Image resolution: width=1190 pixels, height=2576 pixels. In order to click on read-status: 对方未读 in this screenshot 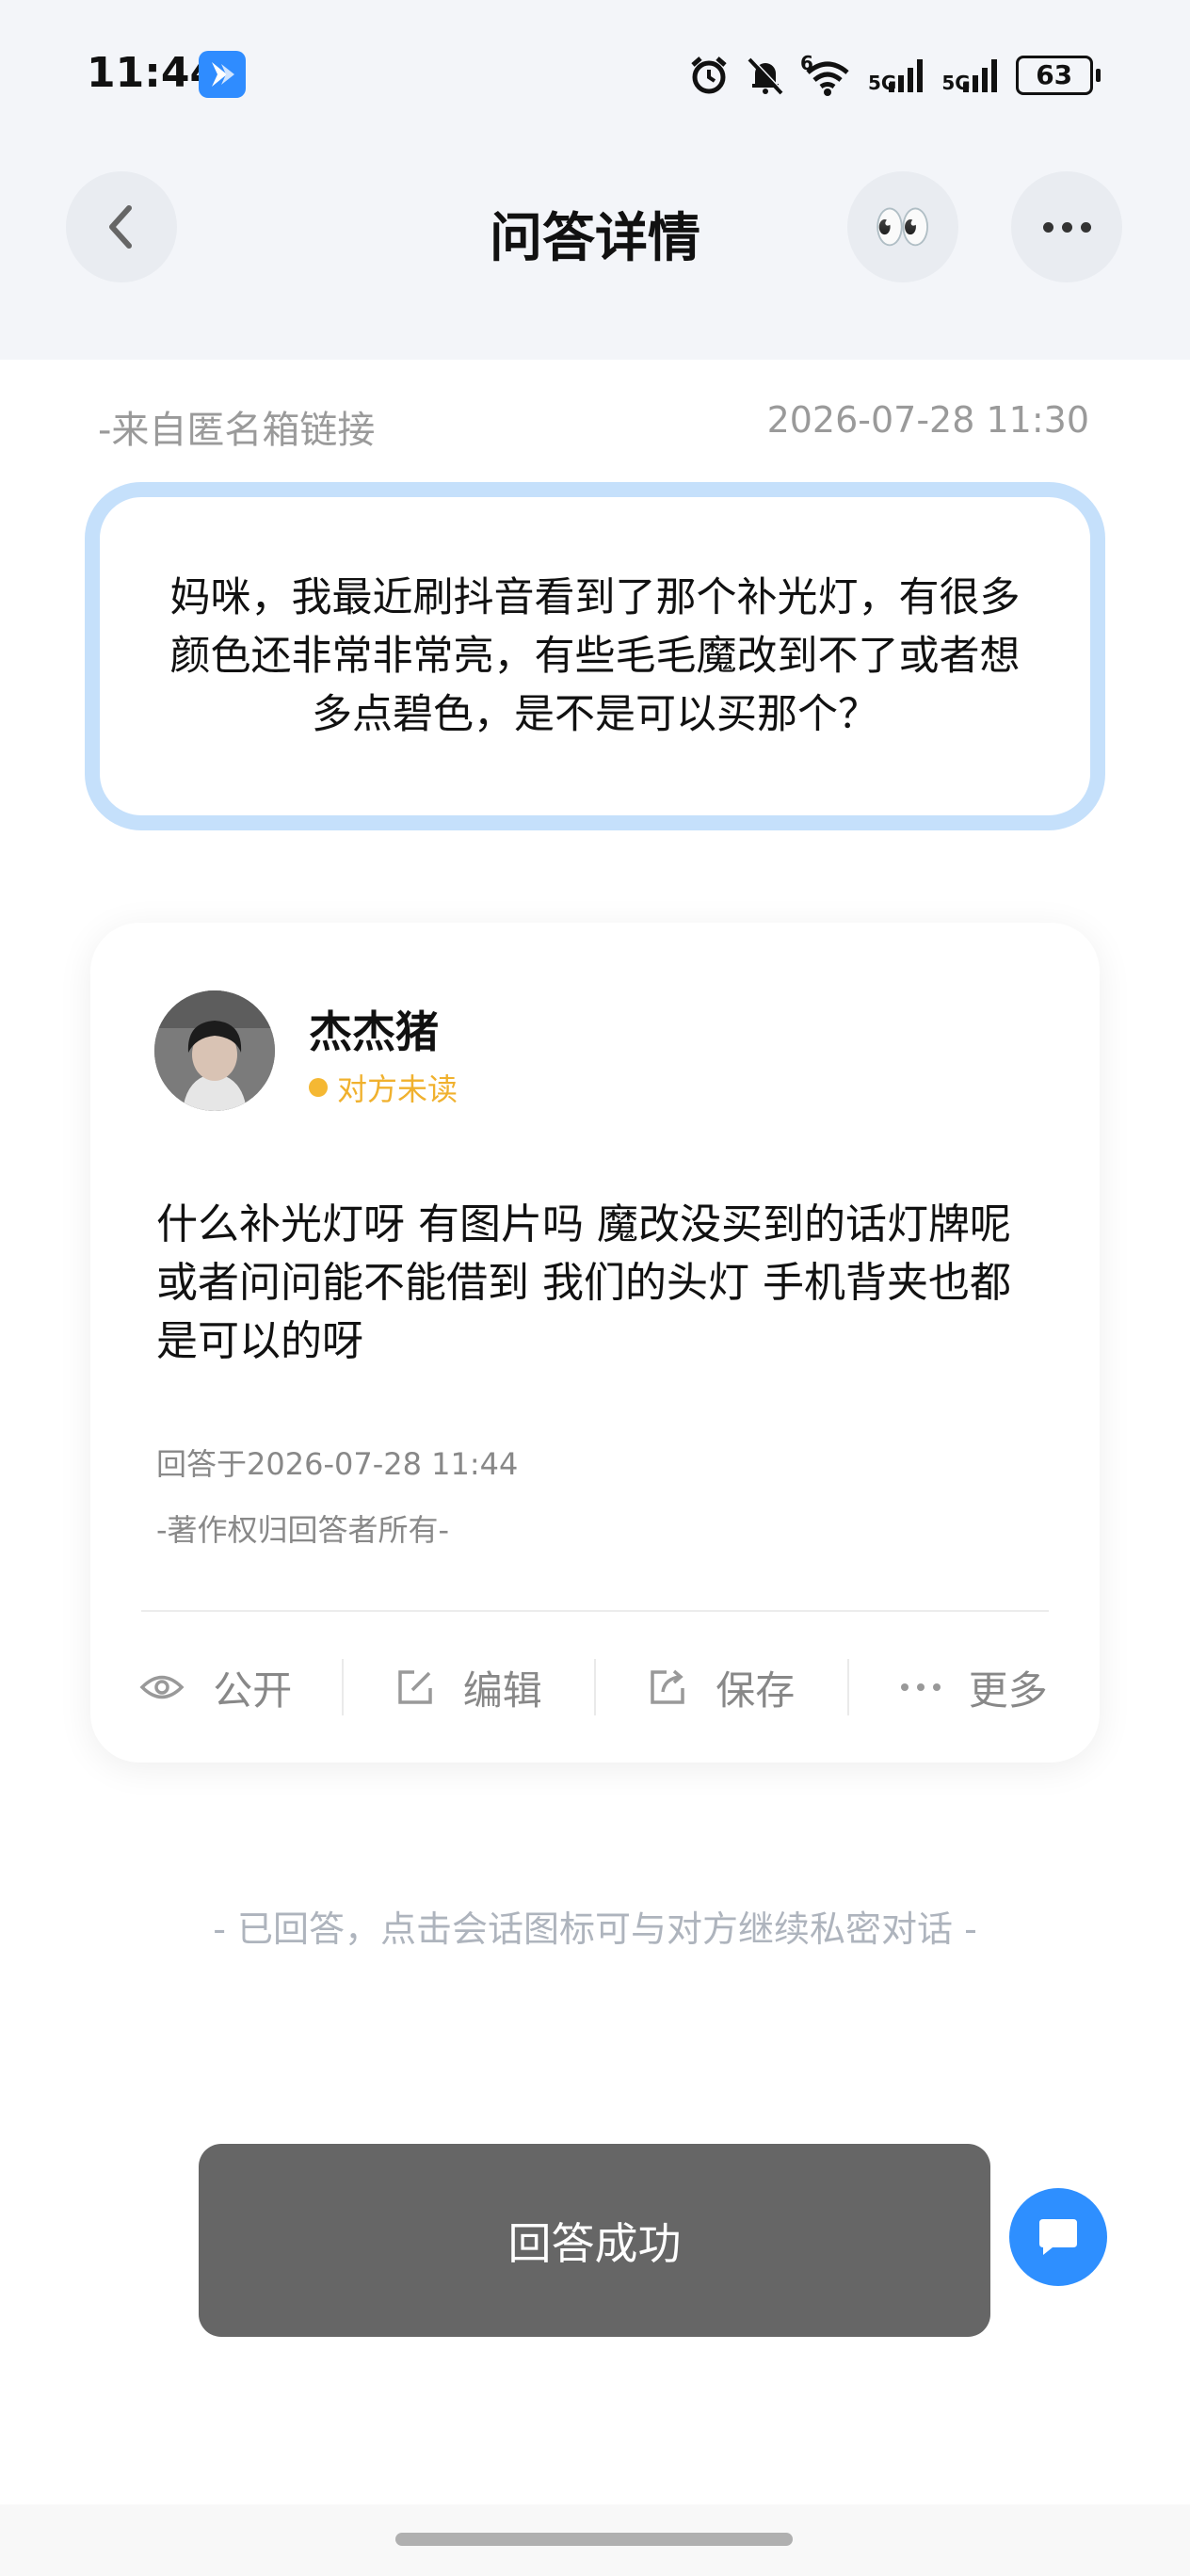, I will do `click(383, 1087)`.